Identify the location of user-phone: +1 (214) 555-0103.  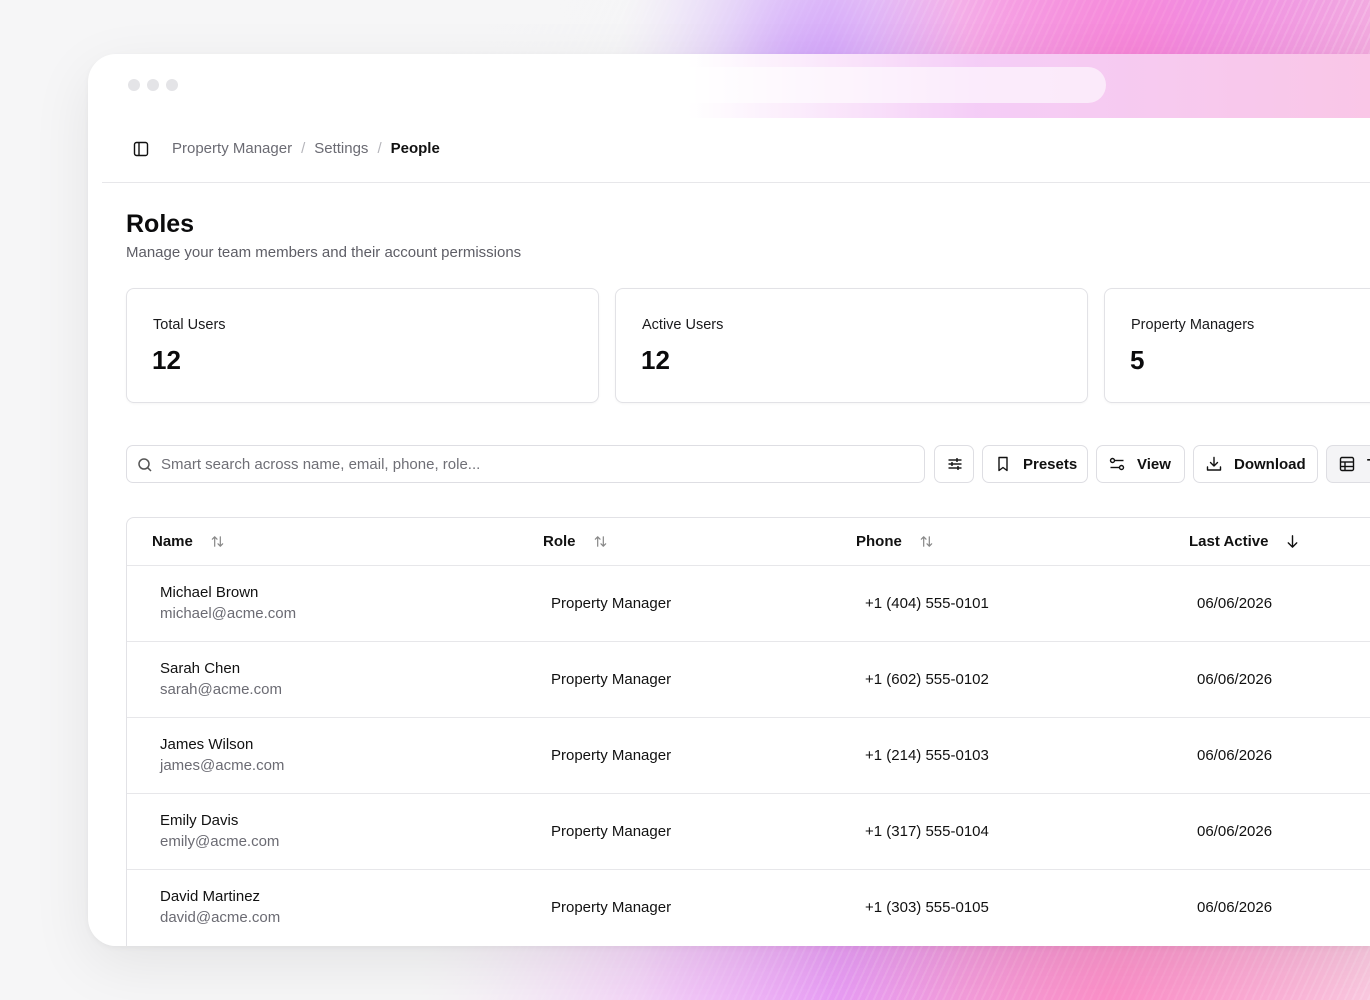
(927, 755).